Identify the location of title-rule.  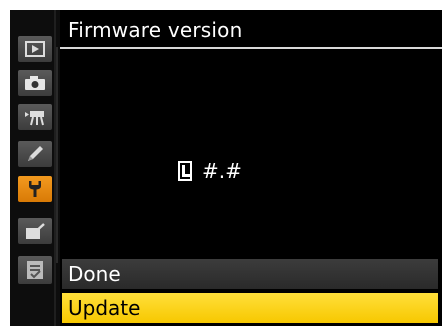
(251, 48).